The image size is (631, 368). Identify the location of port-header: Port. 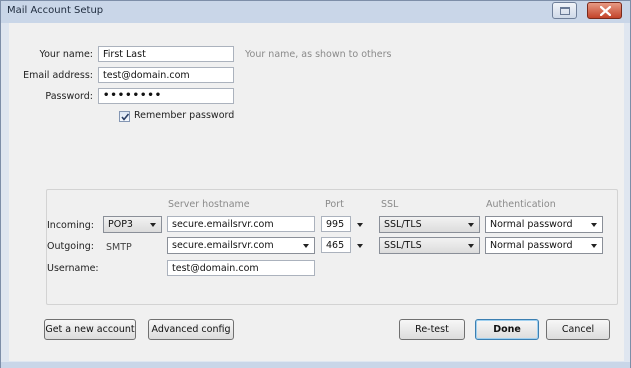
(334, 204).